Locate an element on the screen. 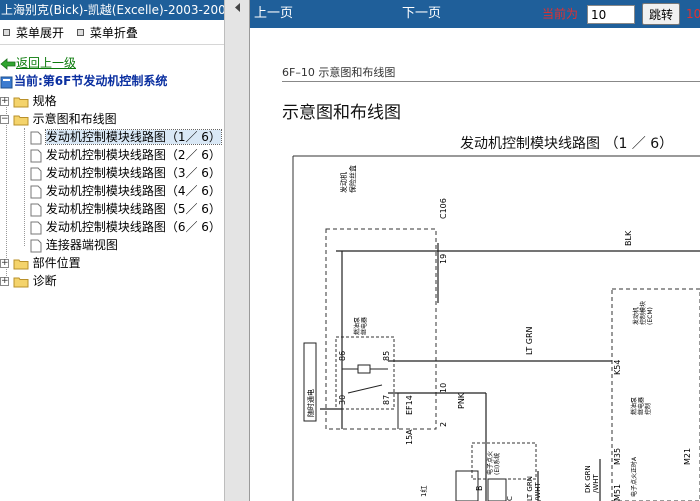 The width and height of the screenshot is (700, 501). tree-node-specs: + 规格 is located at coordinates (28, 101).